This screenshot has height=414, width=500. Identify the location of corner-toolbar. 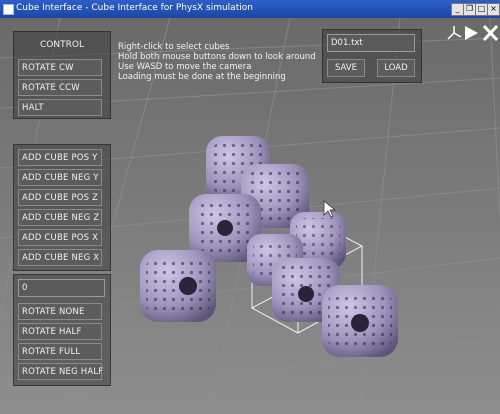
(473, 33).